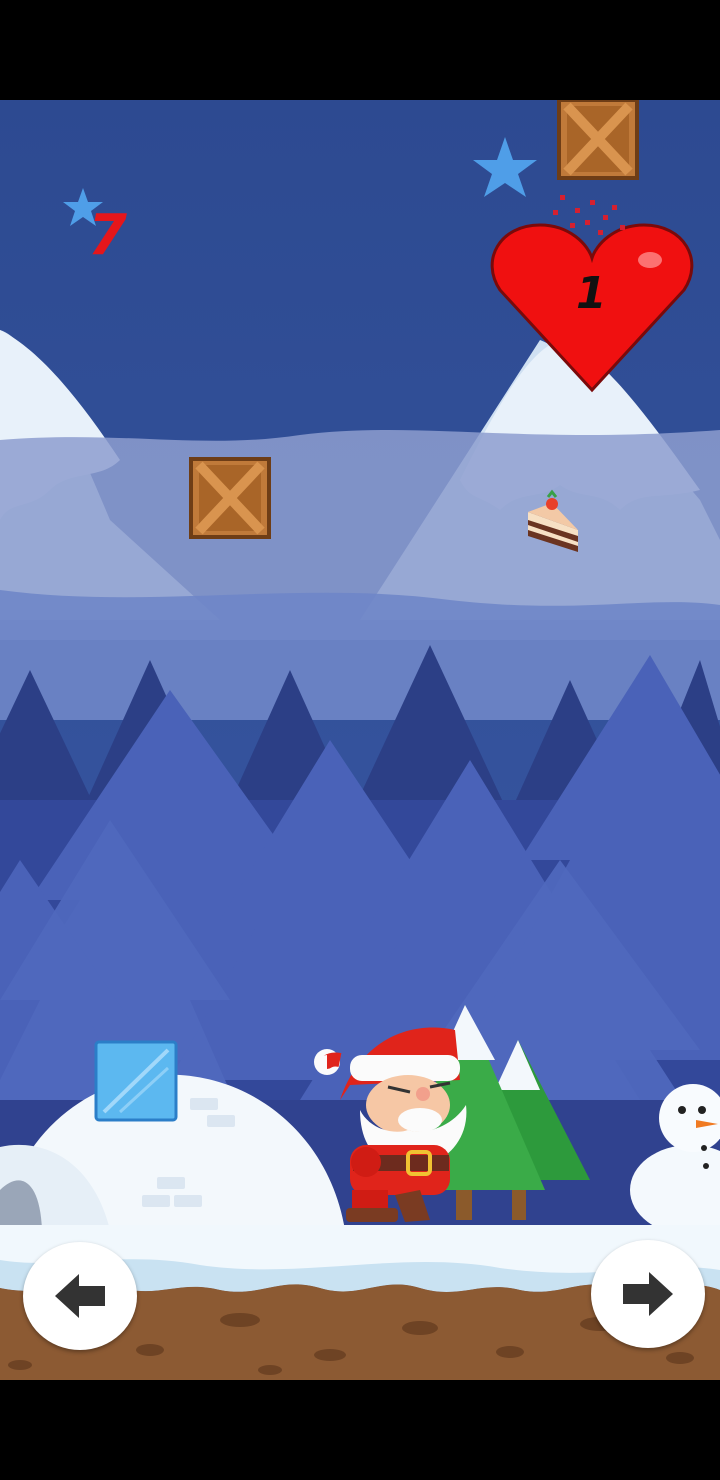 The width and height of the screenshot is (720, 1480). Describe the element at coordinates (598, 140) in the screenshot. I see `crate-top` at that location.